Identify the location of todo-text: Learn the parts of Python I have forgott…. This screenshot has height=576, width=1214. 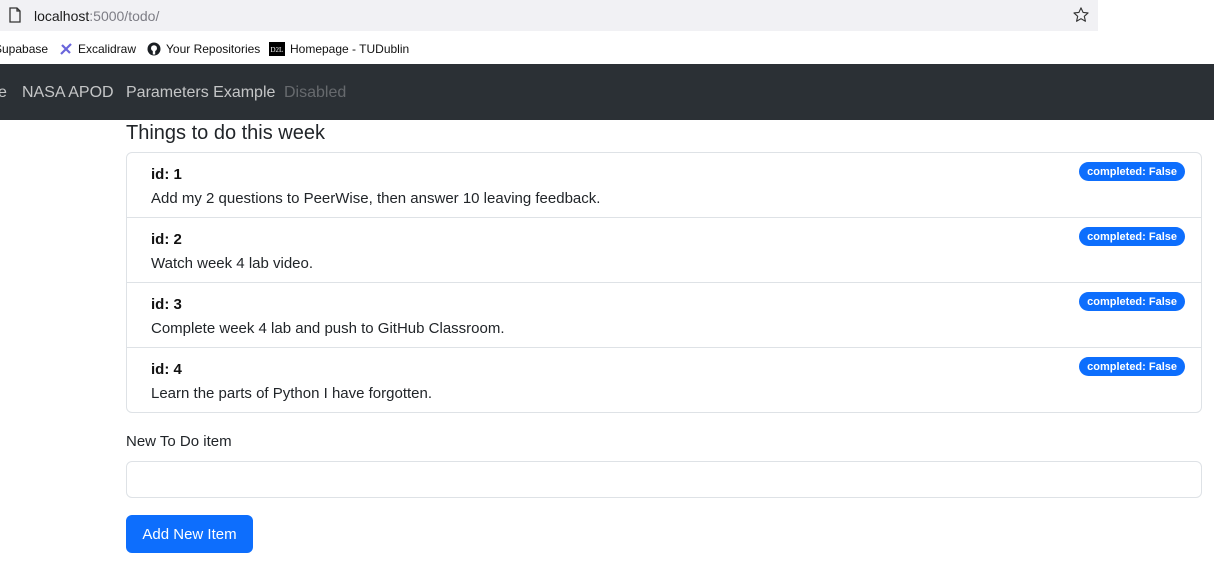
(292, 393).